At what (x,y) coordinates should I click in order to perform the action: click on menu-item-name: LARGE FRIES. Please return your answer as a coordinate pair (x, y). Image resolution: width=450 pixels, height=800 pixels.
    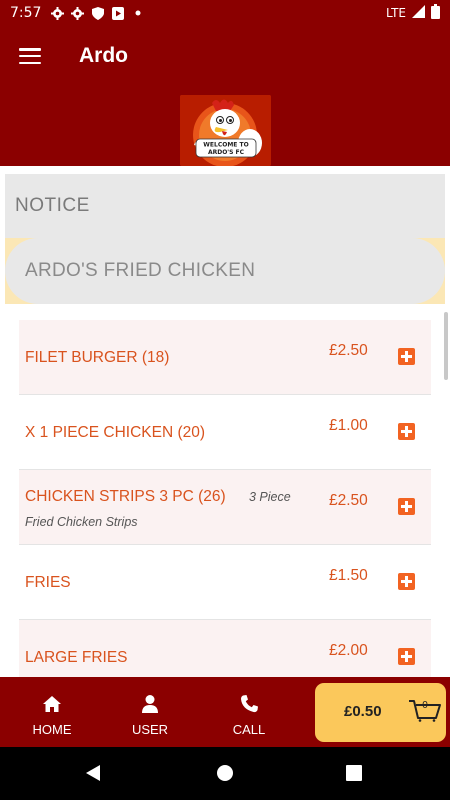
    Looking at the image, I should click on (76, 657).